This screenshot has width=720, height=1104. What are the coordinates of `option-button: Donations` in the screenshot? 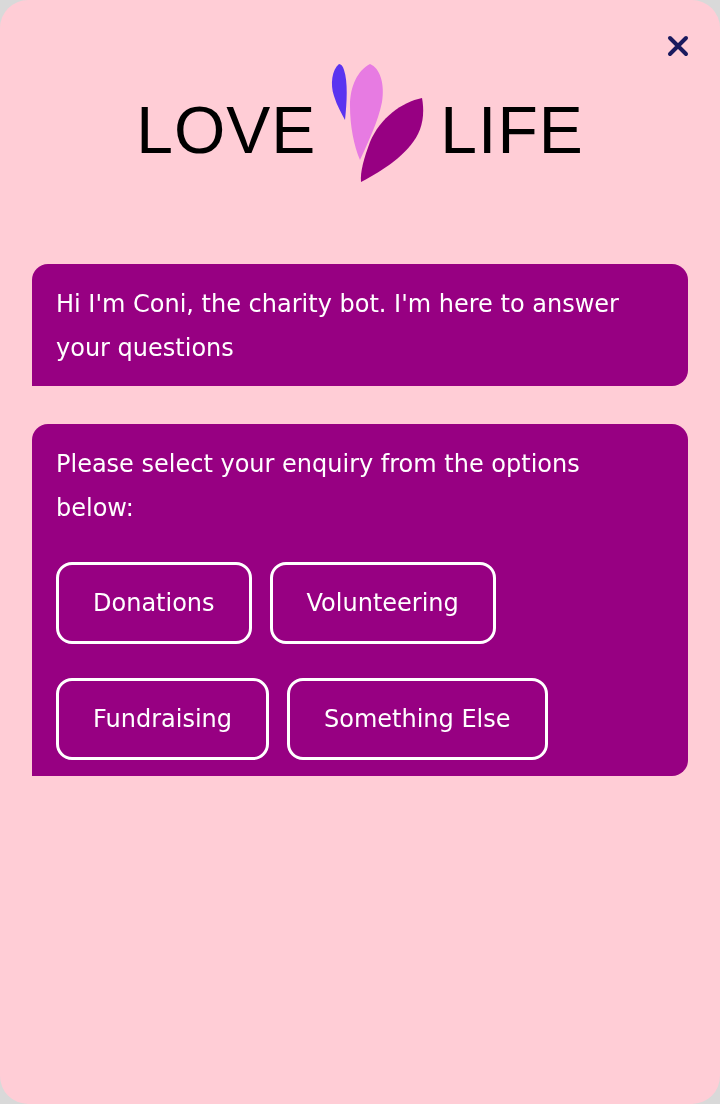 It's located at (154, 603).